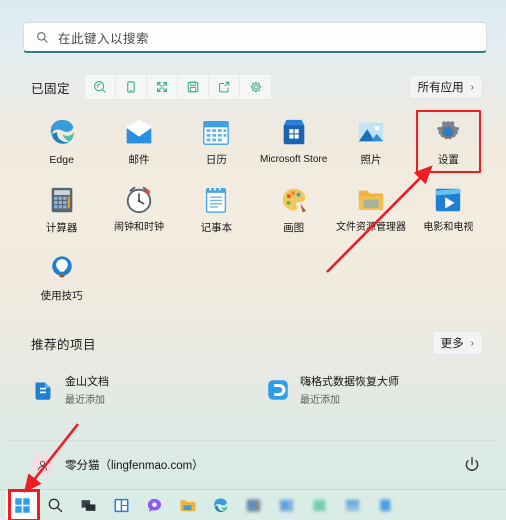  Describe the element at coordinates (194, 87) in the screenshot. I see `save-tool-icon` at that location.